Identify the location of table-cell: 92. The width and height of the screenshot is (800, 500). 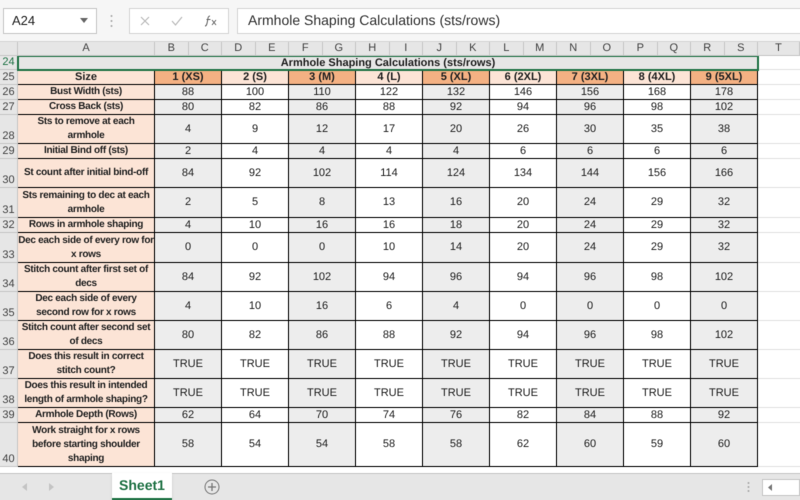
(456, 335).